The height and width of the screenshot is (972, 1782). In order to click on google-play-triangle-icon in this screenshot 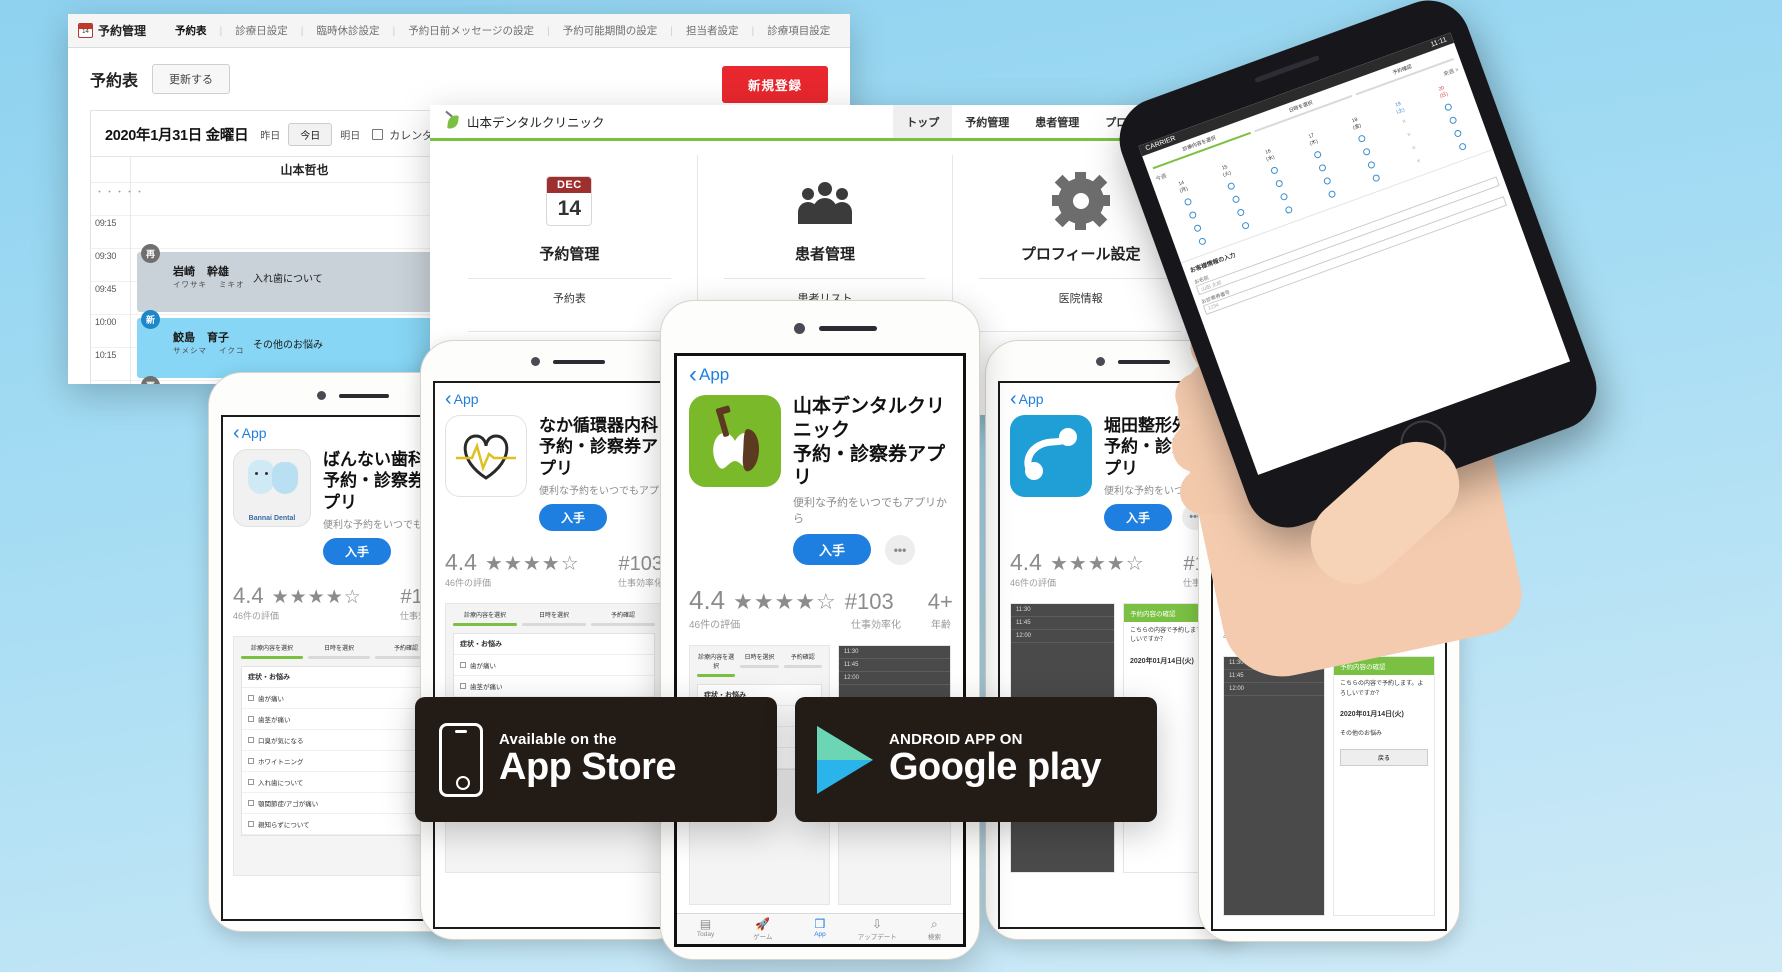, I will do `click(845, 759)`.